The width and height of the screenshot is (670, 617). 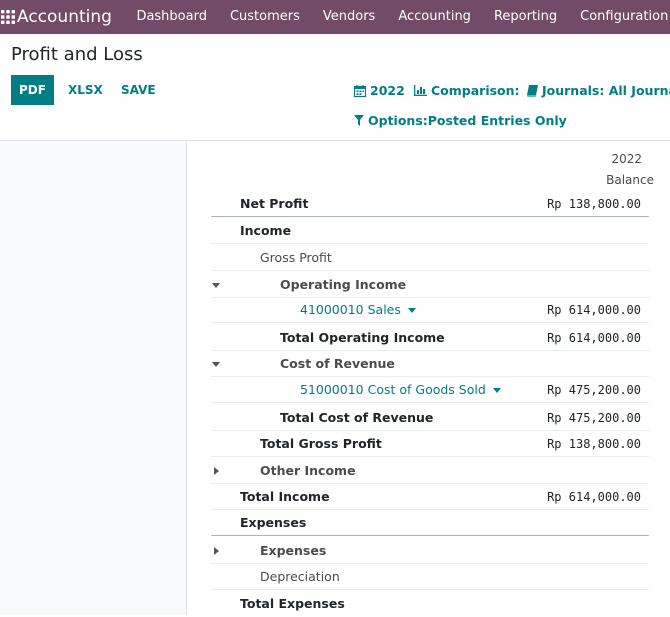 I want to click on line-label: Total Gross Profit, so click(x=321, y=443).